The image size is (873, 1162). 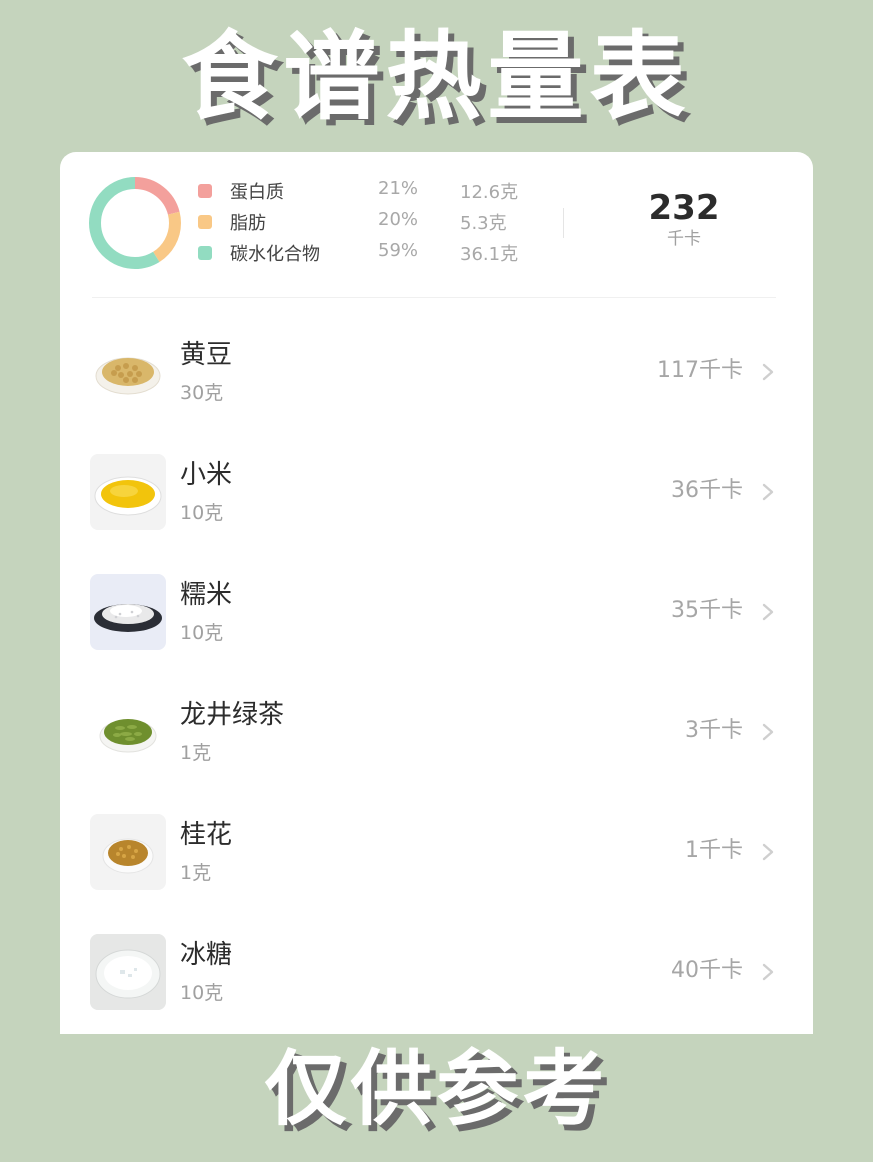 What do you see at coordinates (206, 595) in the screenshot?
I see `food-name: 糯米` at bounding box center [206, 595].